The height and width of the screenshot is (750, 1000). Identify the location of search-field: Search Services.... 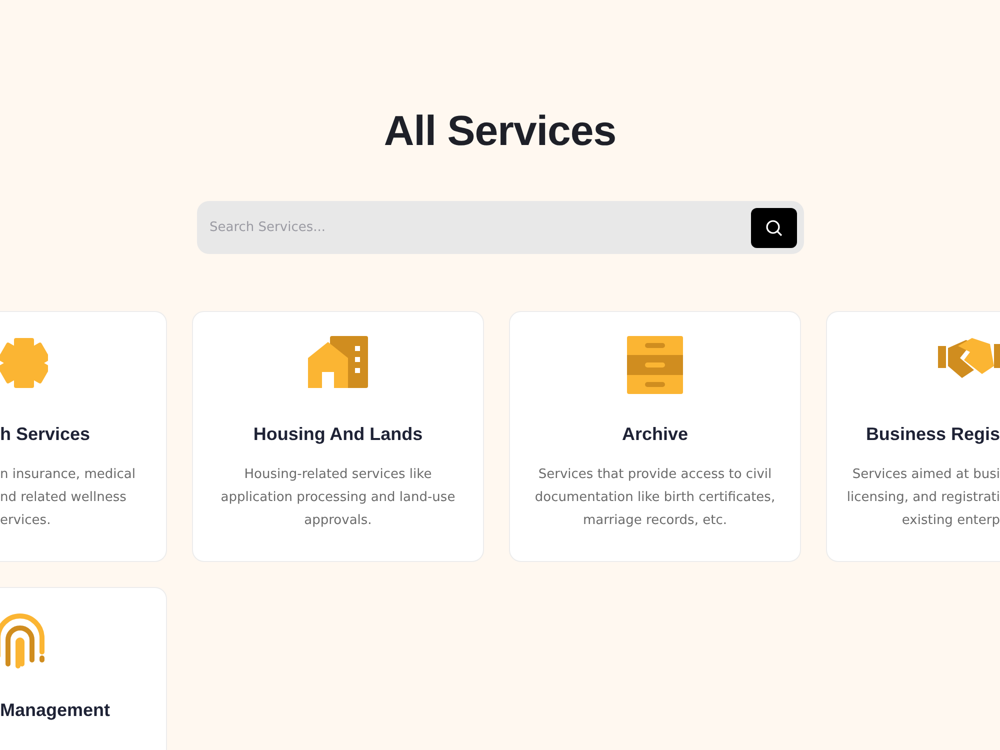
(500, 227).